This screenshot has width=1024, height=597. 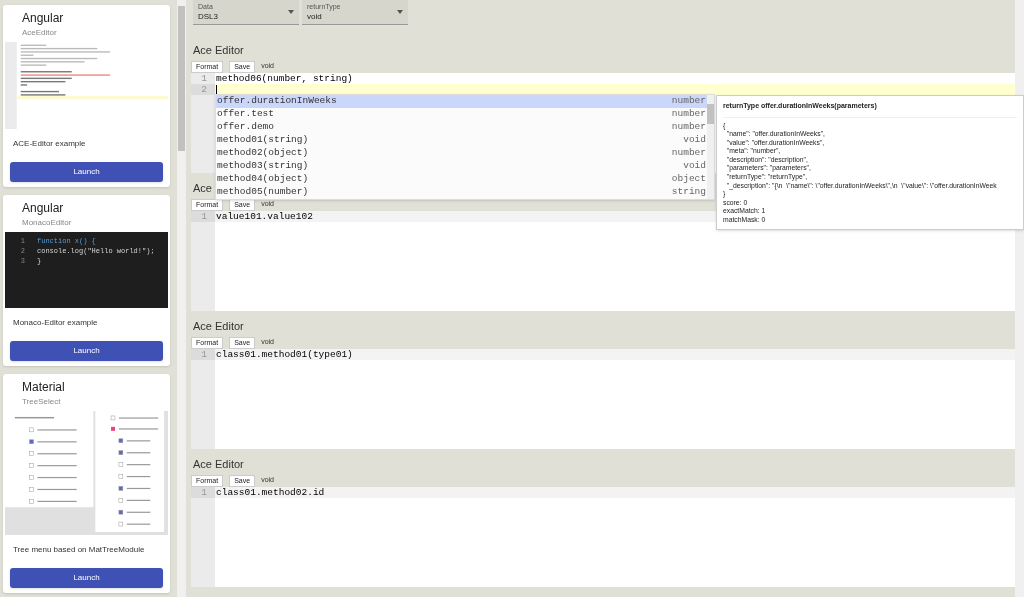 What do you see at coordinates (461, 114) in the screenshot?
I see `suggestion-item: offer.test number` at bounding box center [461, 114].